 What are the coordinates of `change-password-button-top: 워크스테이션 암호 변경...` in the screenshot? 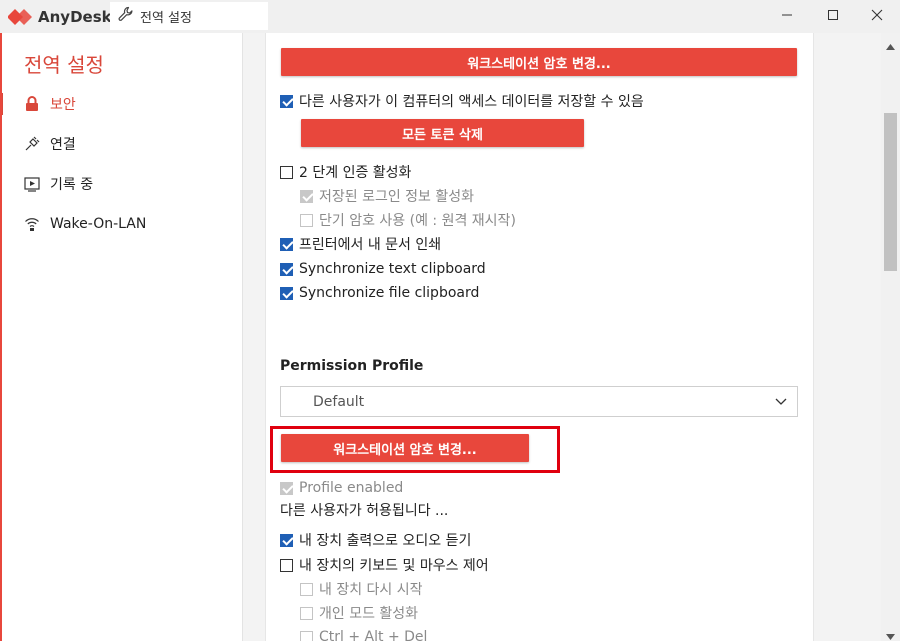 It's located at (539, 62).